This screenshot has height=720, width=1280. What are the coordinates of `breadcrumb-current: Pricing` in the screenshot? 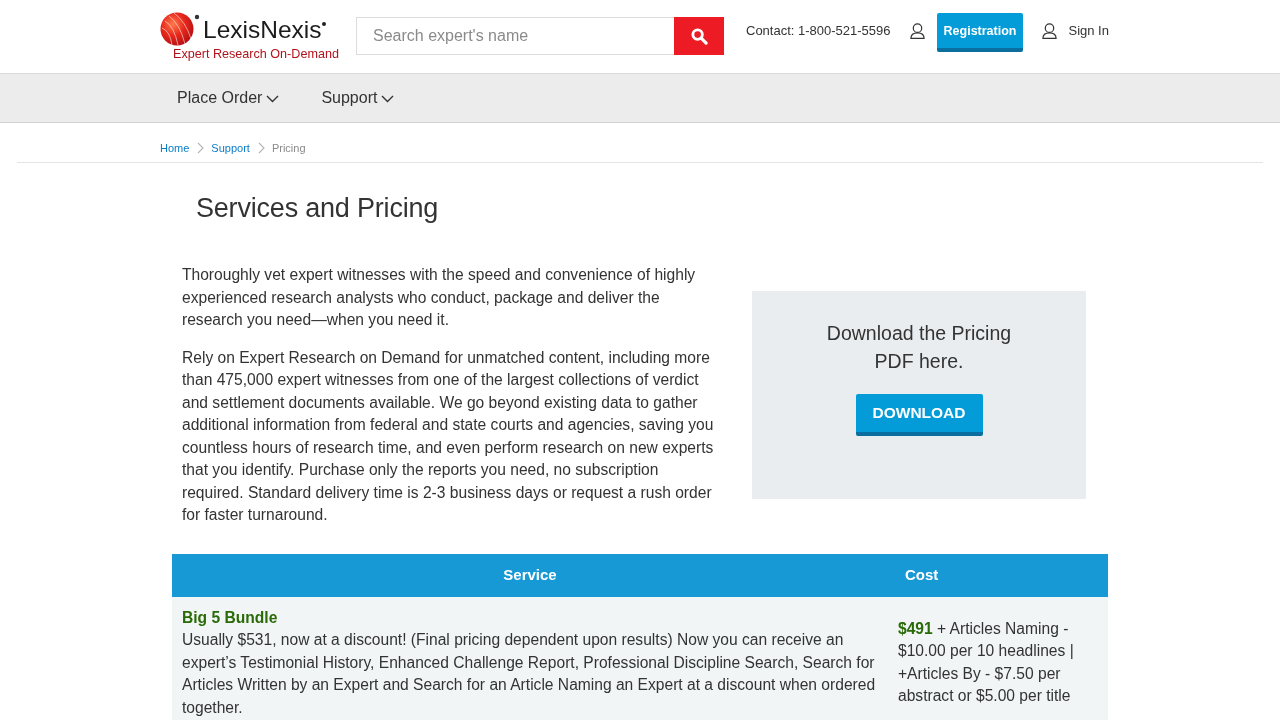 It's located at (288, 148).